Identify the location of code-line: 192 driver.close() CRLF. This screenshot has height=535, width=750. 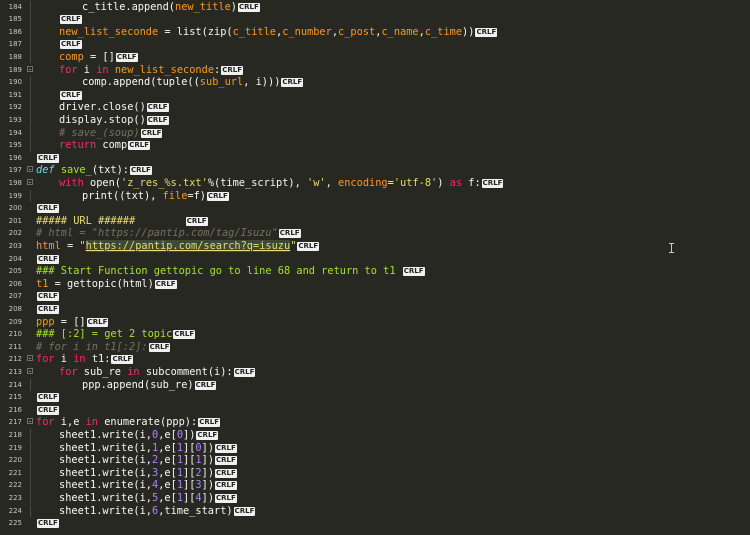
(375, 107).